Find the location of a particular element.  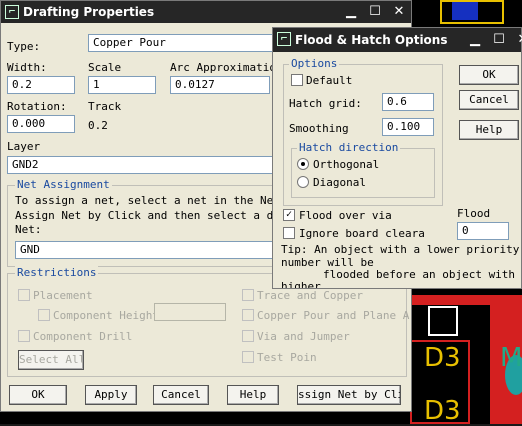

trace-and-copper-label: Trace and Copper is located at coordinates (310, 295).